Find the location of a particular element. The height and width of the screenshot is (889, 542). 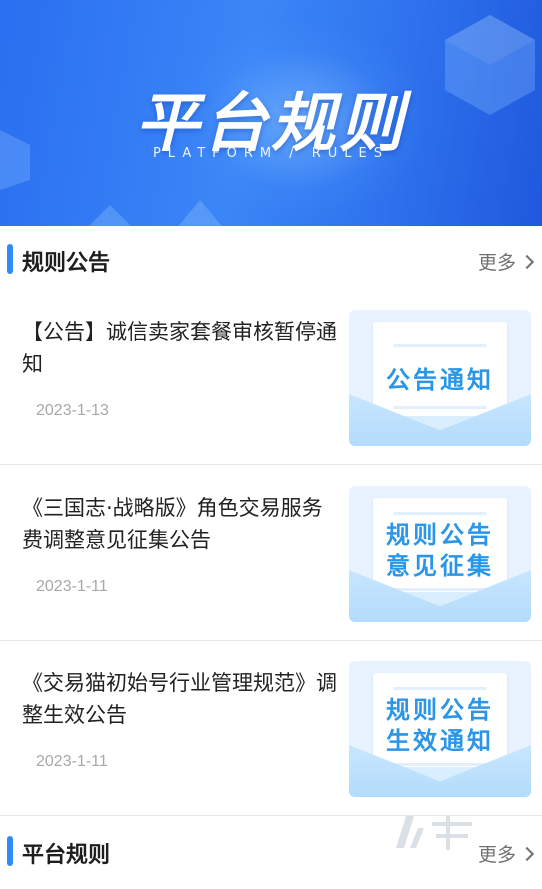

announcement-title: 【公告】诚信卖家套餐审核暂停通知 is located at coordinates (179, 348).